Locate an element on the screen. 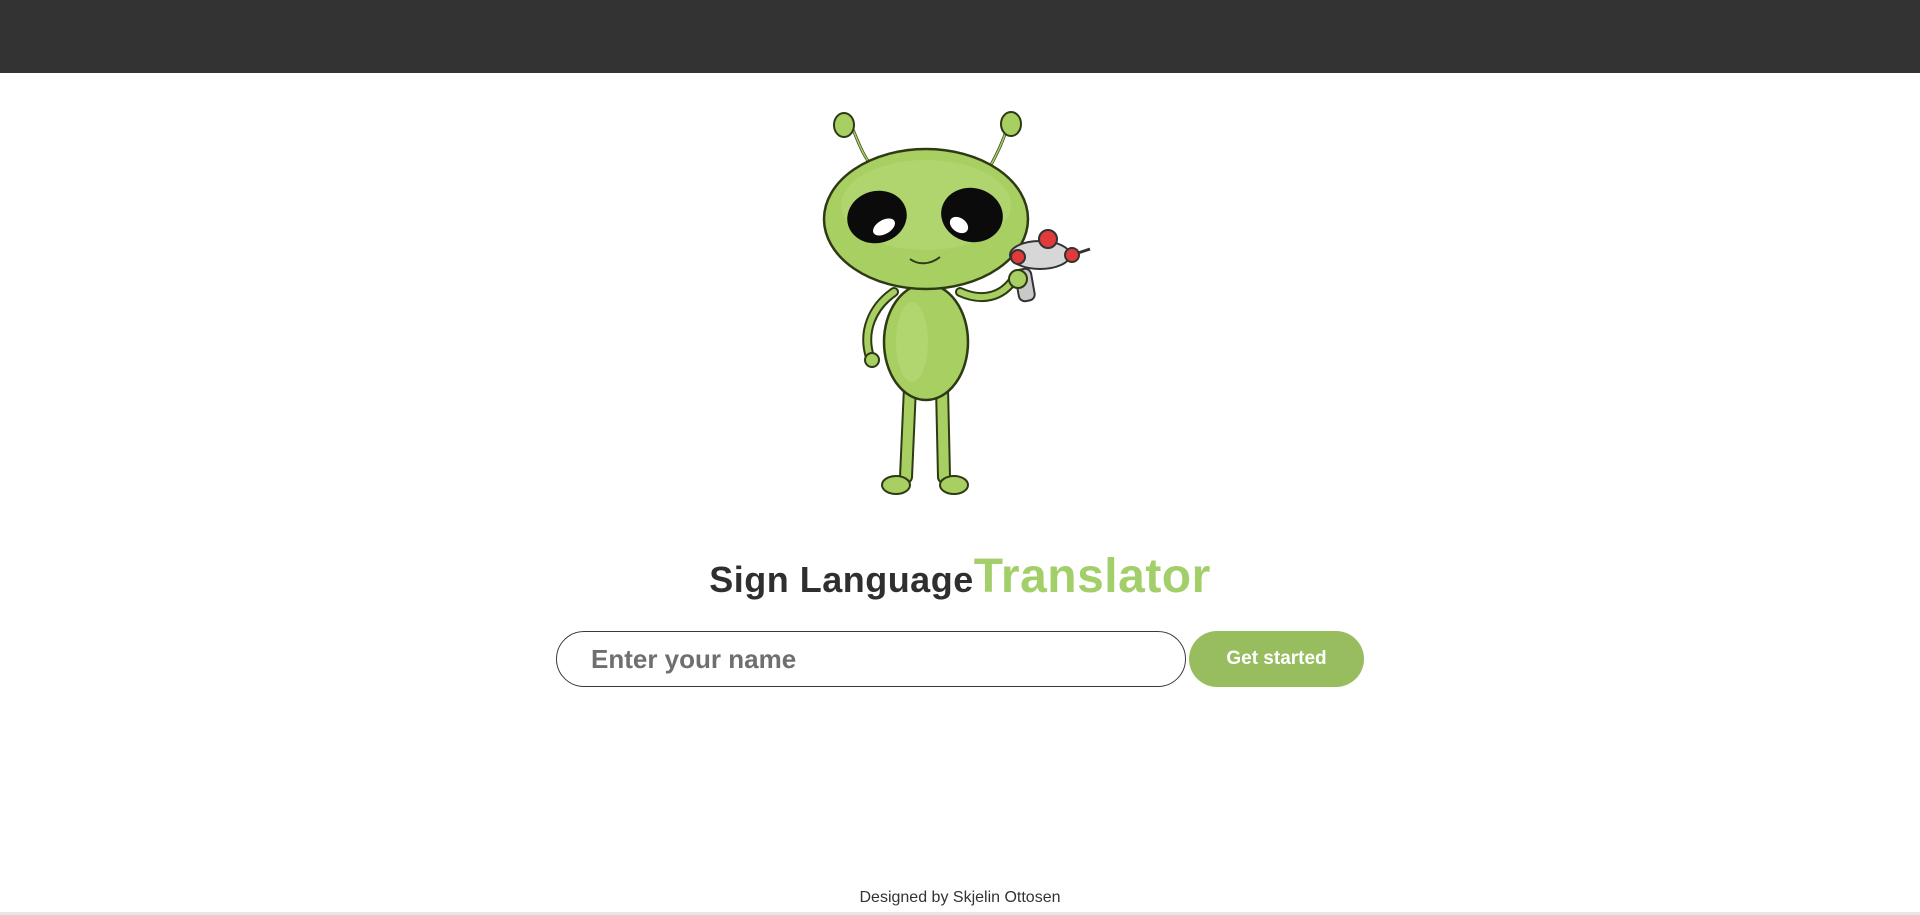 The image size is (1920, 915). name-input is located at coordinates (871, 659).